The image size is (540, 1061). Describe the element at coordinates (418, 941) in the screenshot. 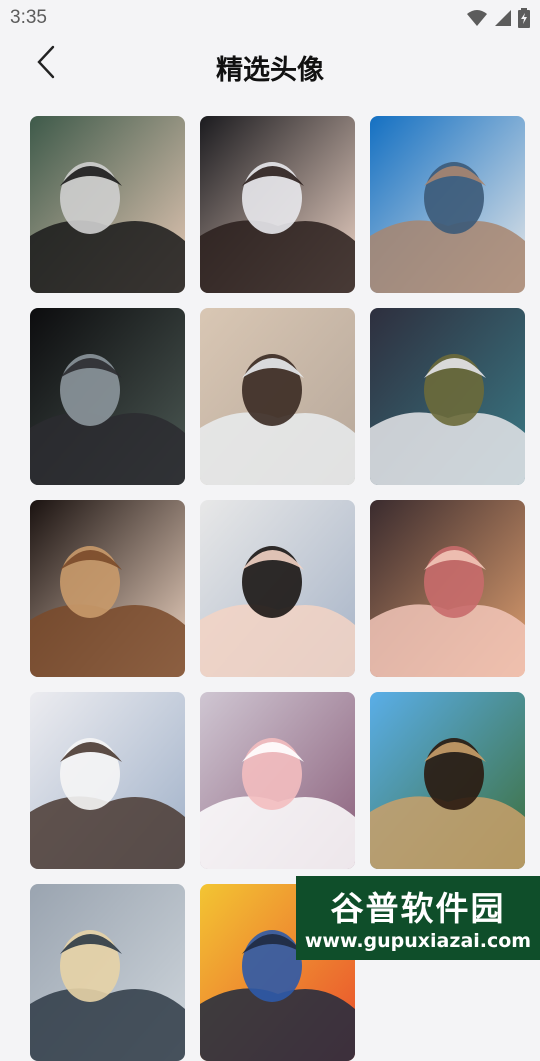

I see `watermark-url: www.gupuxiazai.com` at that location.